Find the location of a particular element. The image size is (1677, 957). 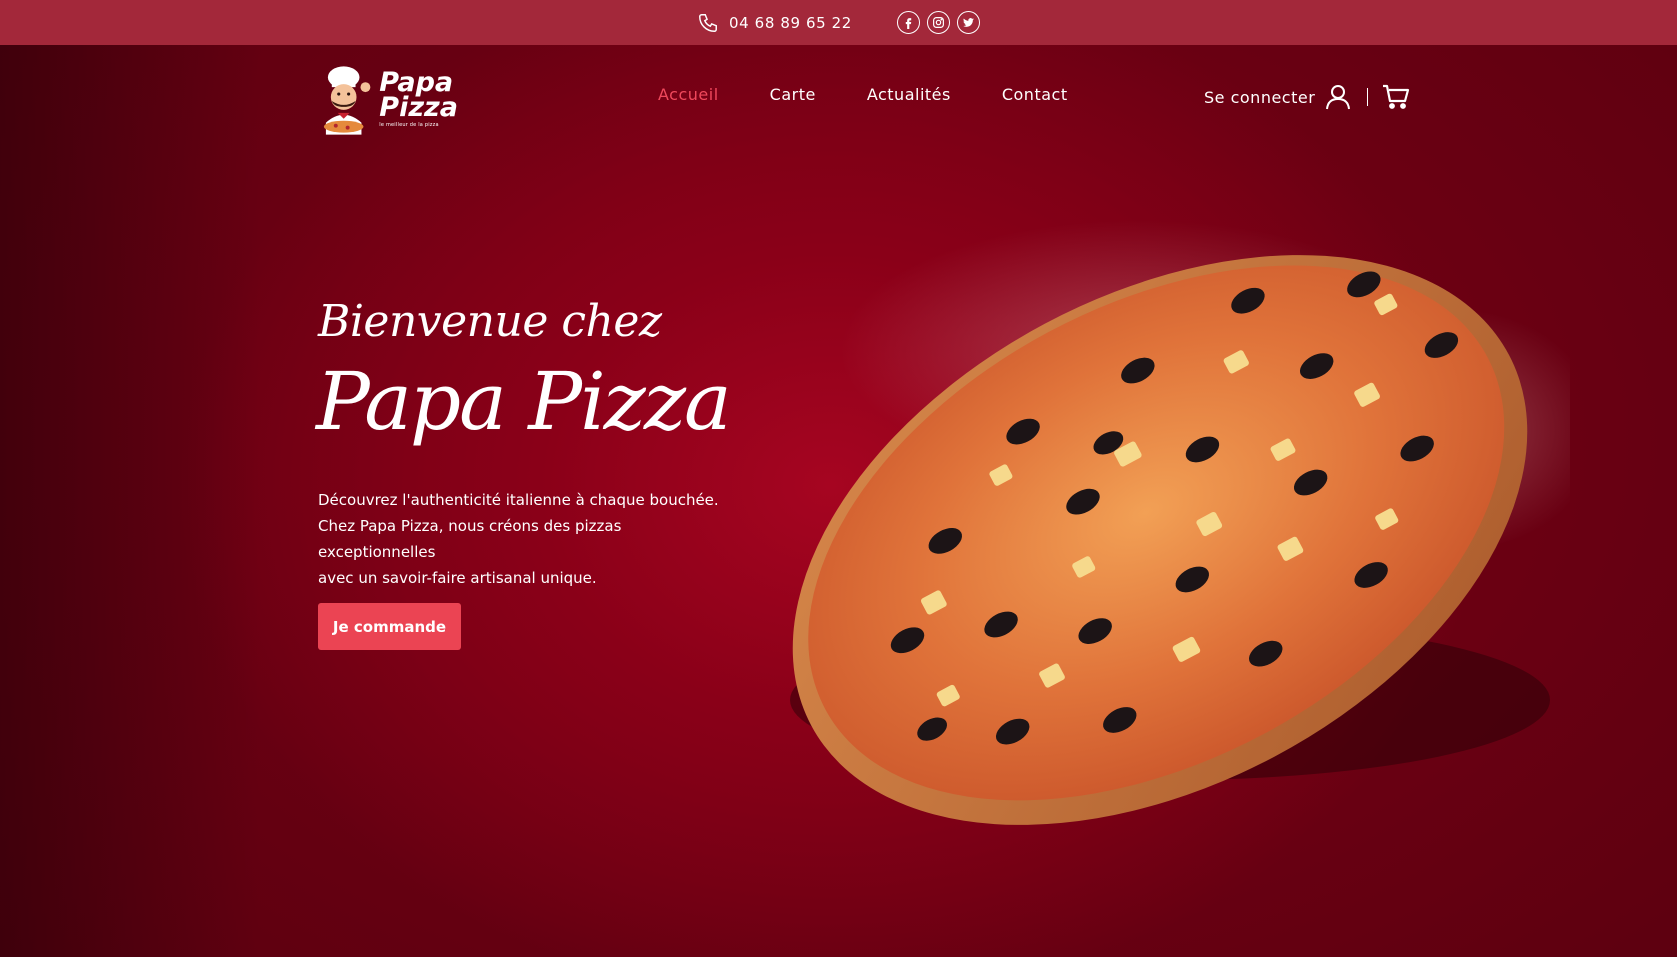

logo: Papa Pizza le meilleur de la pizza is located at coordinates (388, 99).